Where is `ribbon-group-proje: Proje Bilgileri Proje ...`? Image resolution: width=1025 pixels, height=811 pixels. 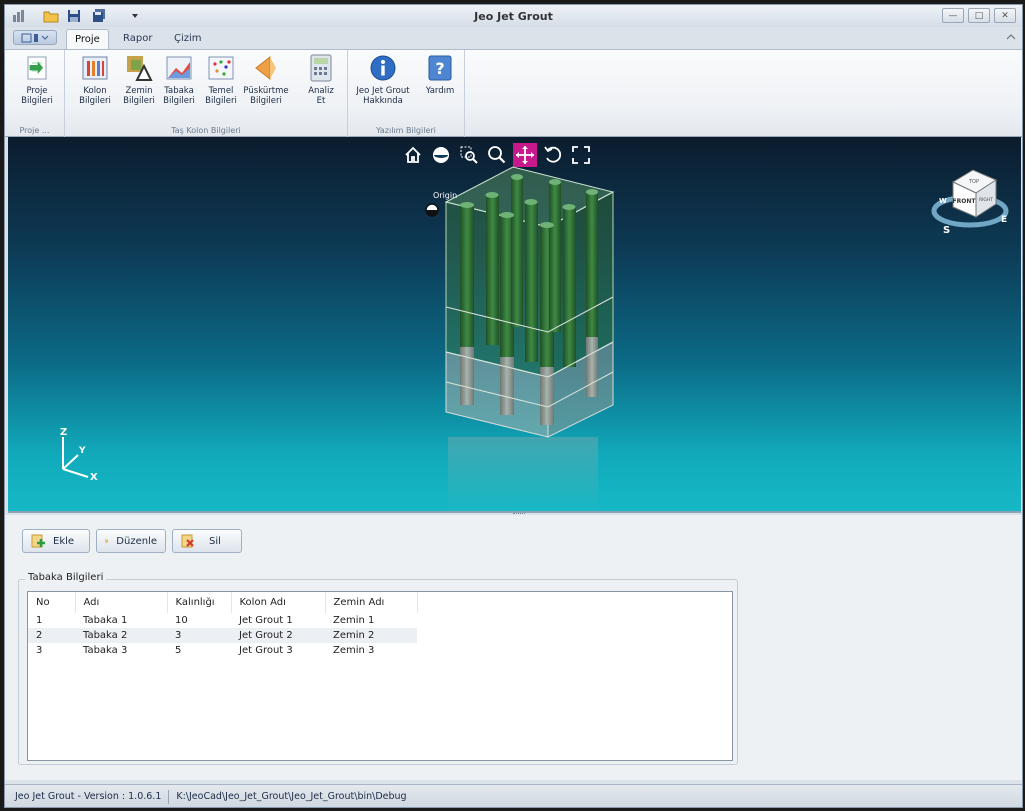 ribbon-group-proje: Proje Bilgileri Proje ... is located at coordinates (35, 94).